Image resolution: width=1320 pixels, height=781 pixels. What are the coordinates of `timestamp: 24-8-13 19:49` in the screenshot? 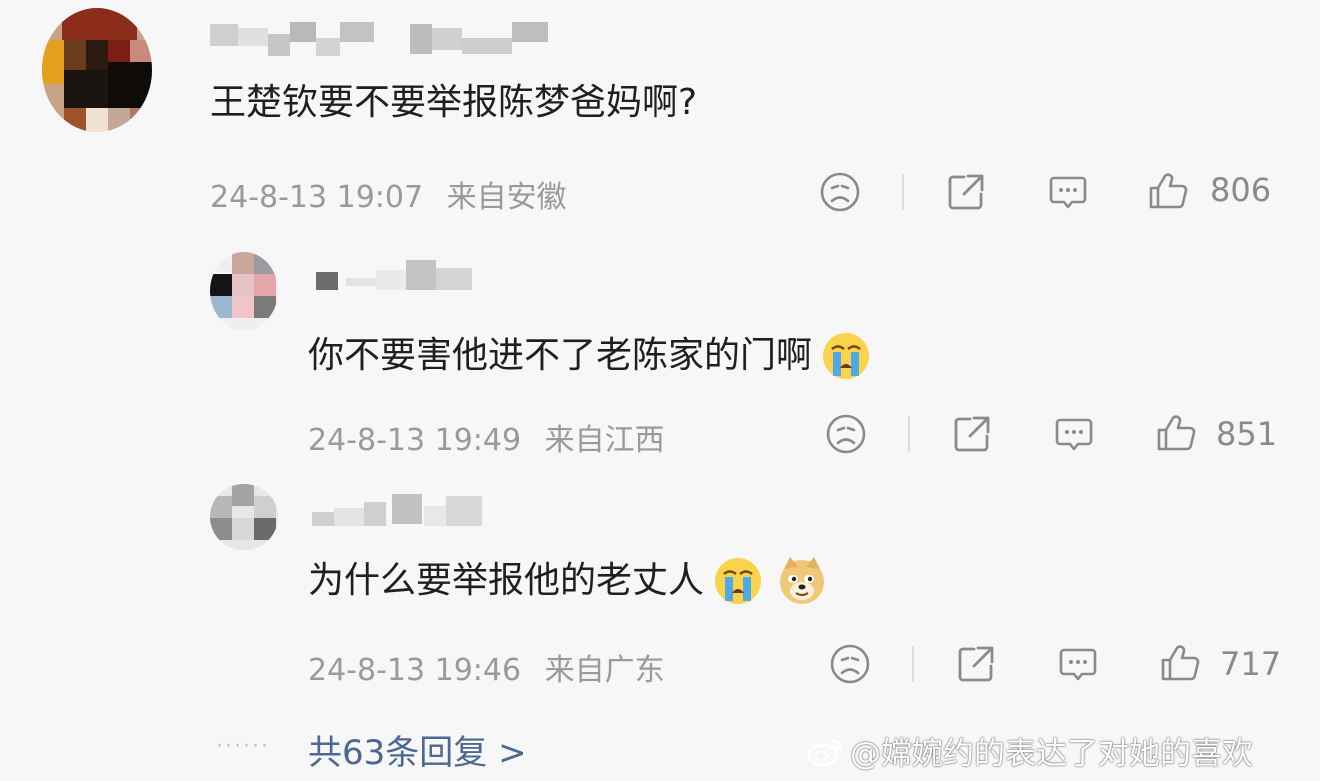 It's located at (415, 440).